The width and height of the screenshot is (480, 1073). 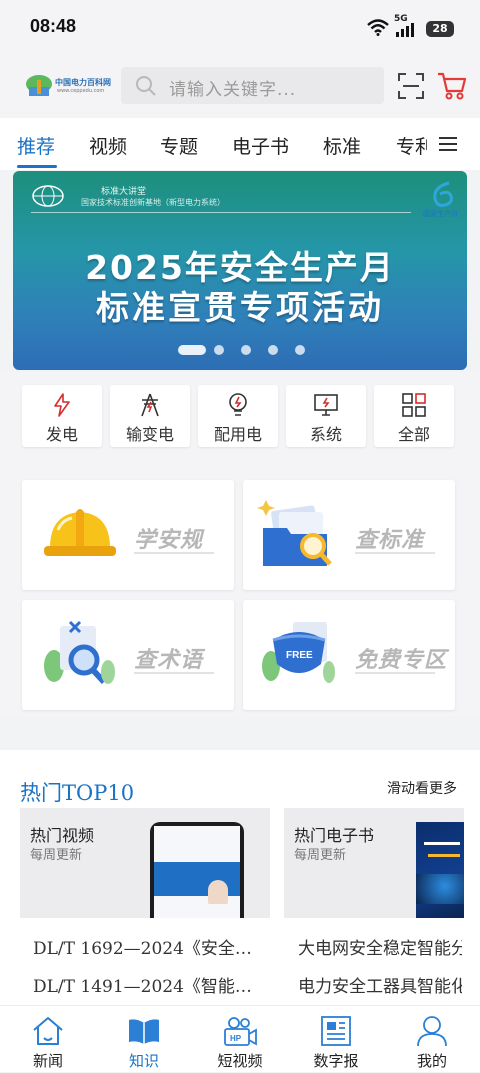 I want to click on banner-header: 标准大讲堂 国家技术标准创新基地（新型电力系统）, so click(x=221, y=198).